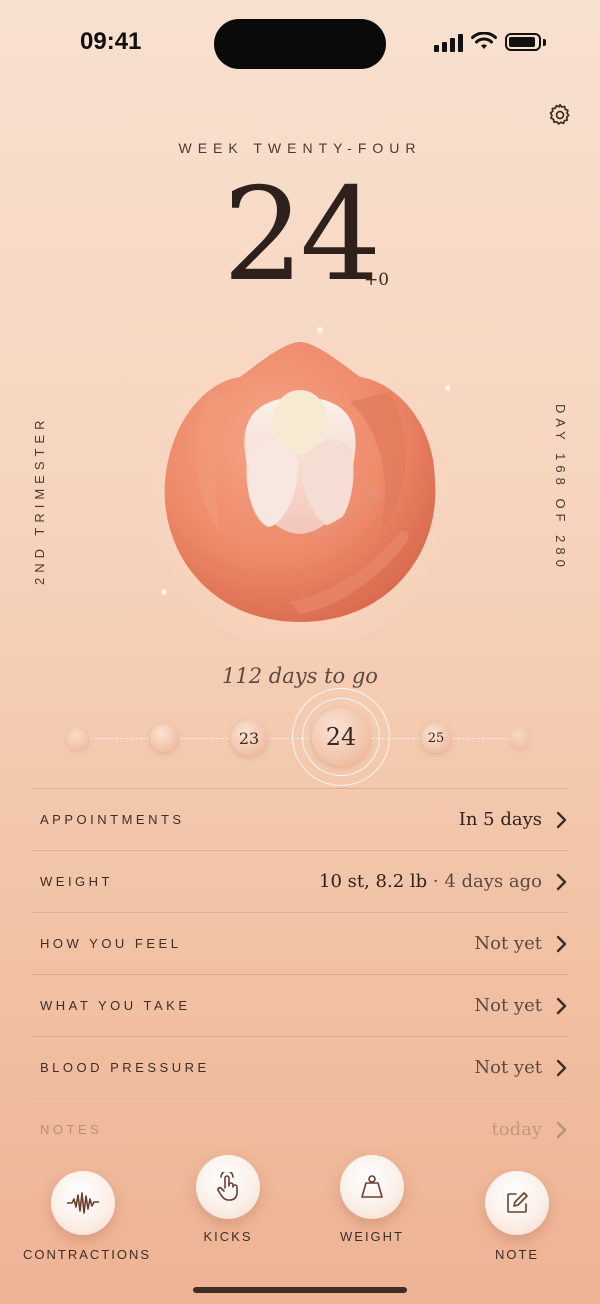 The height and width of the screenshot is (1304, 600). What do you see at coordinates (448, 42) in the screenshot?
I see `signal-icon` at bounding box center [448, 42].